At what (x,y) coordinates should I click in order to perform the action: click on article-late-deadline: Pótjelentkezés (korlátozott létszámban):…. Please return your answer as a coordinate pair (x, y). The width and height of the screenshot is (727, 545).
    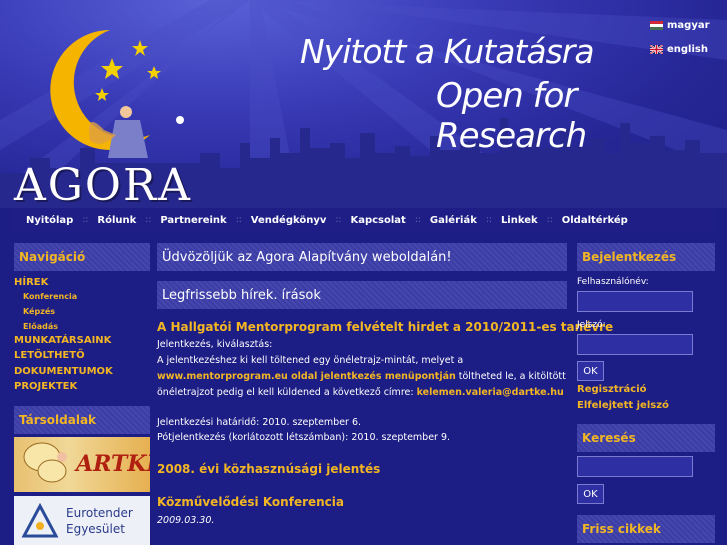
    Looking at the image, I should click on (304, 437).